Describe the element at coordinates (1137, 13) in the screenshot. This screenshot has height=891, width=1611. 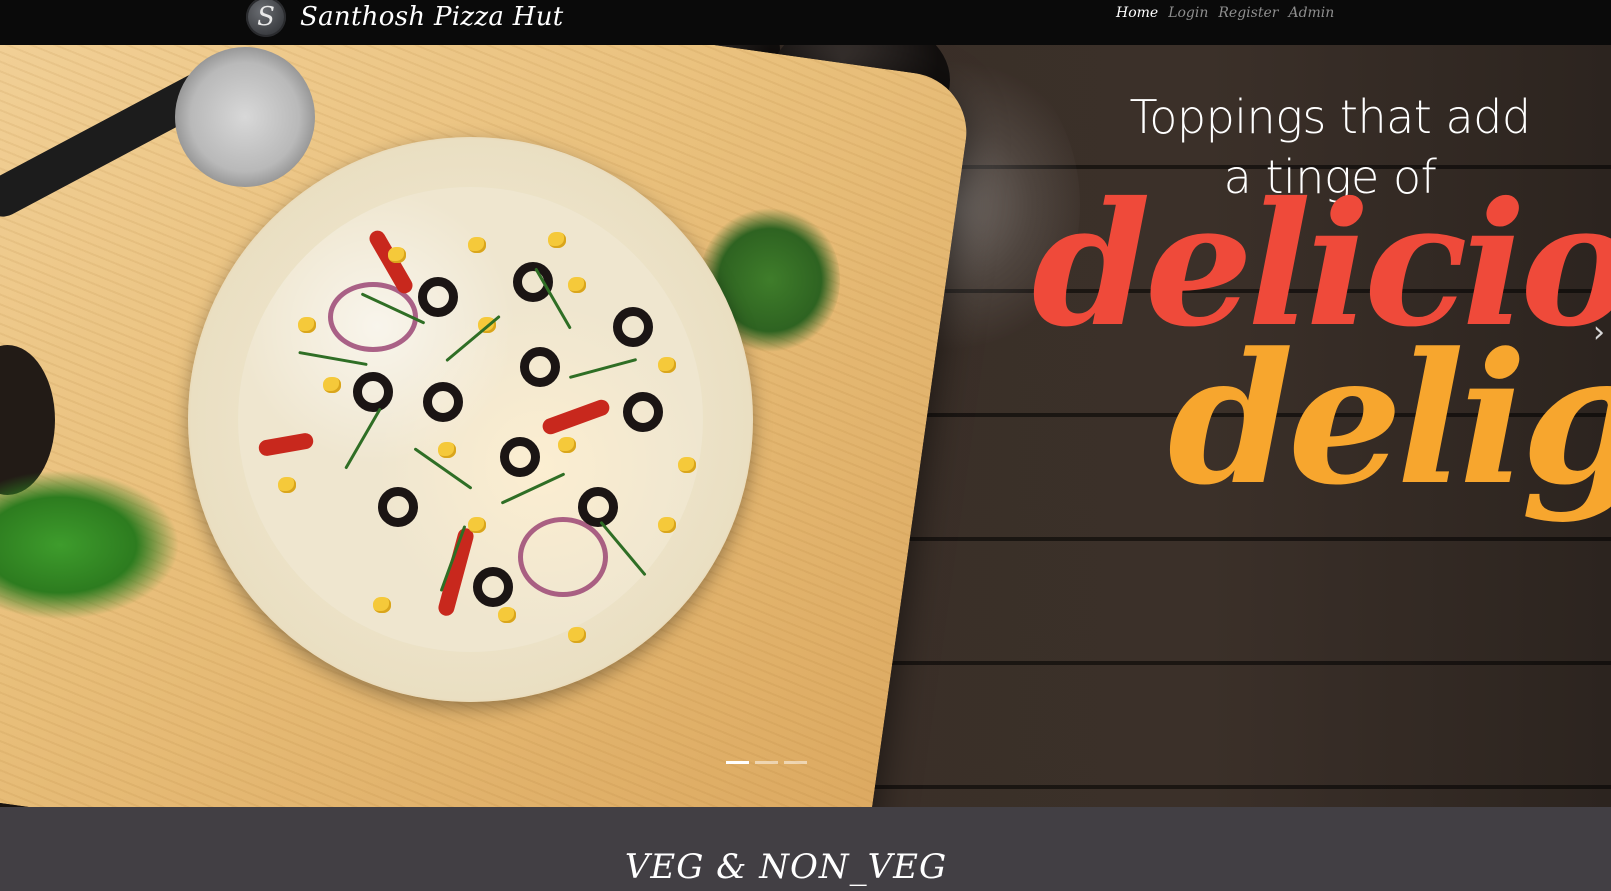
I see `nav-link-home: Home` at that location.